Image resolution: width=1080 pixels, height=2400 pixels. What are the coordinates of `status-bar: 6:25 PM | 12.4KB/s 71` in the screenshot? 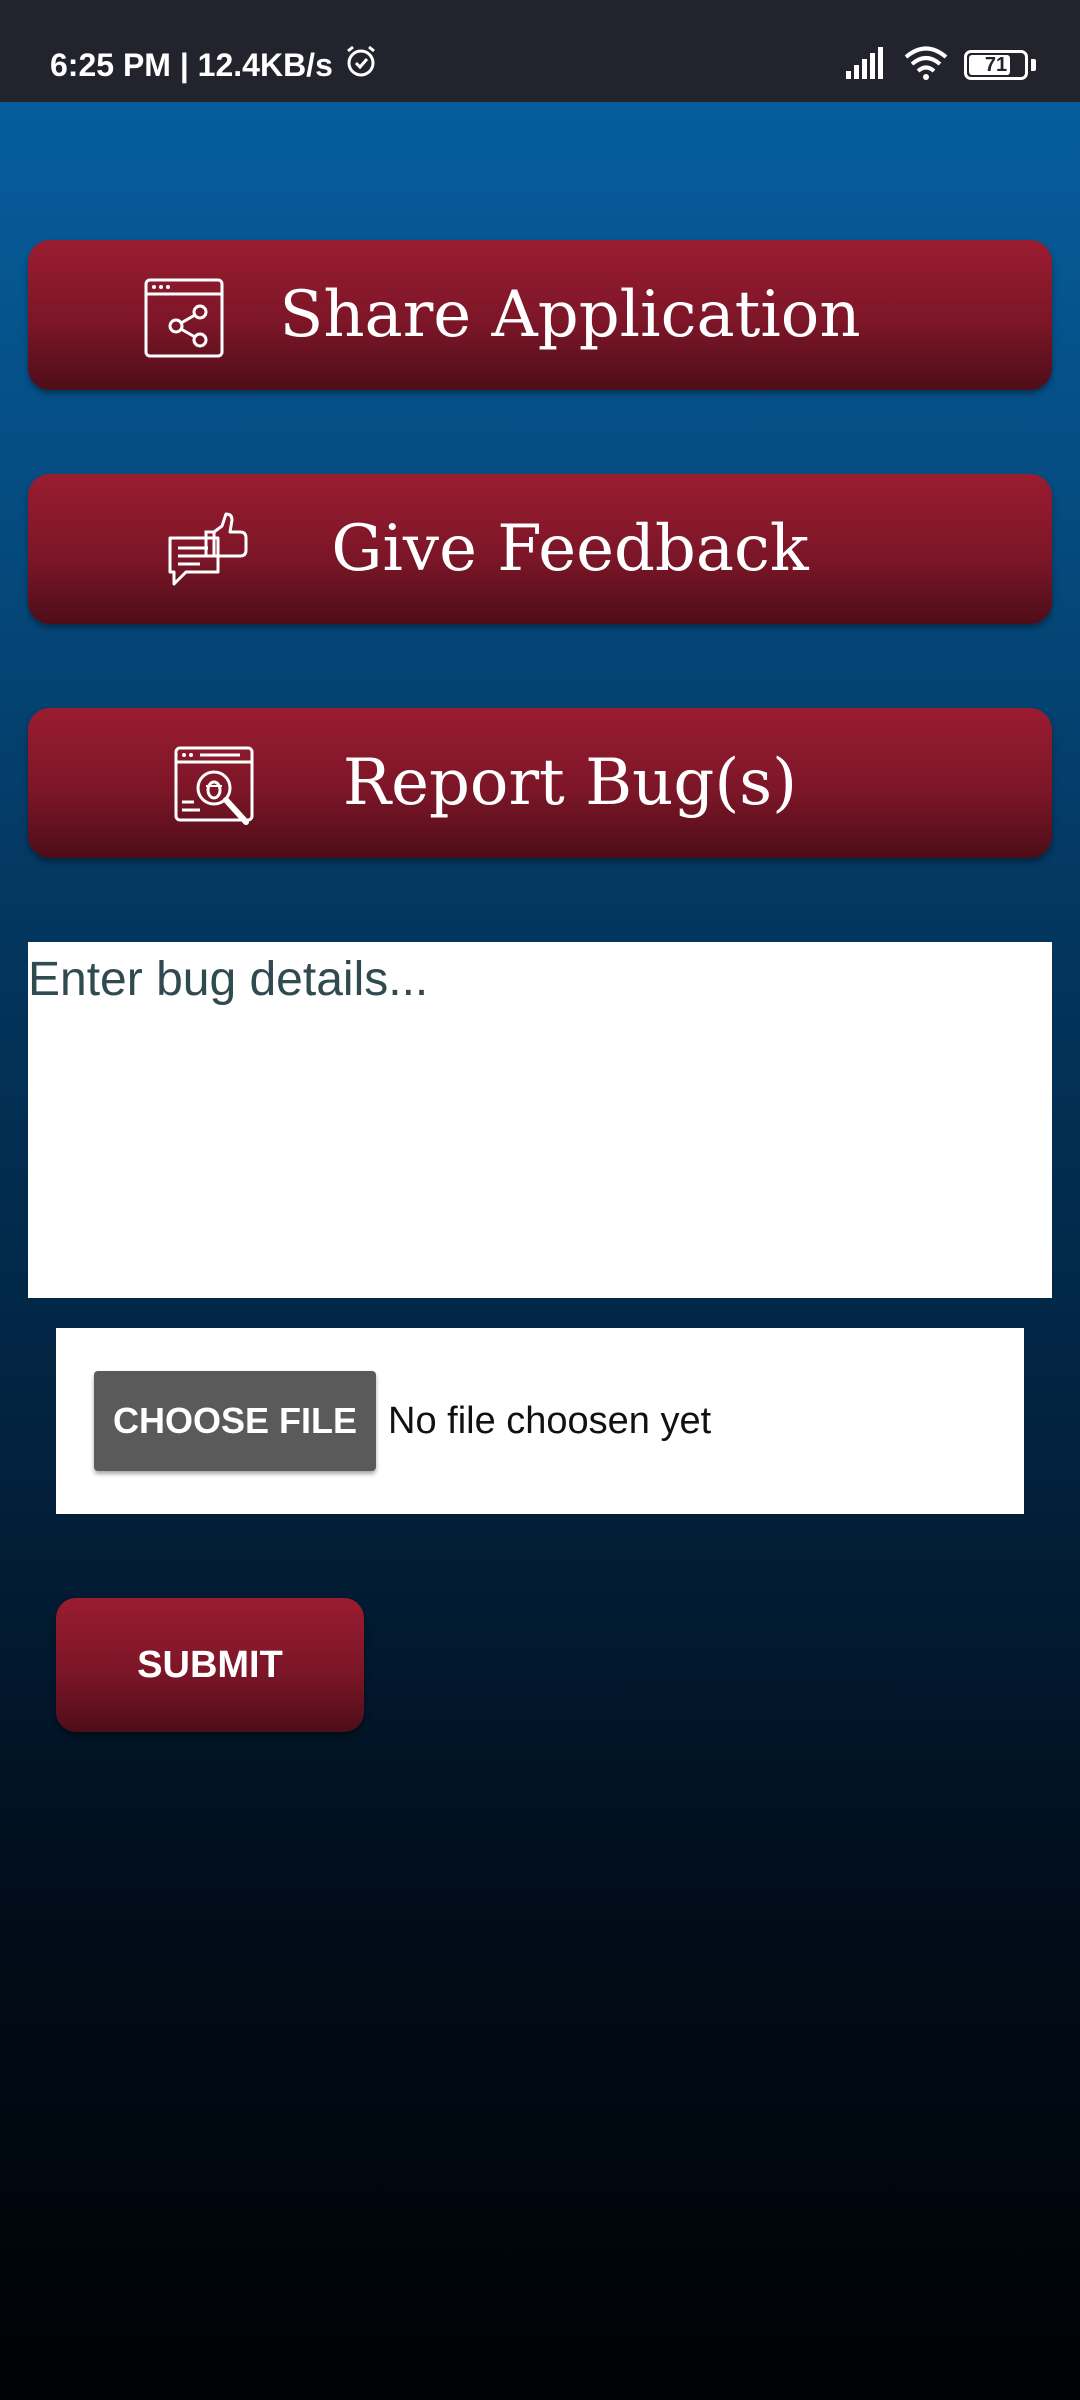 It's located at (540, 51).